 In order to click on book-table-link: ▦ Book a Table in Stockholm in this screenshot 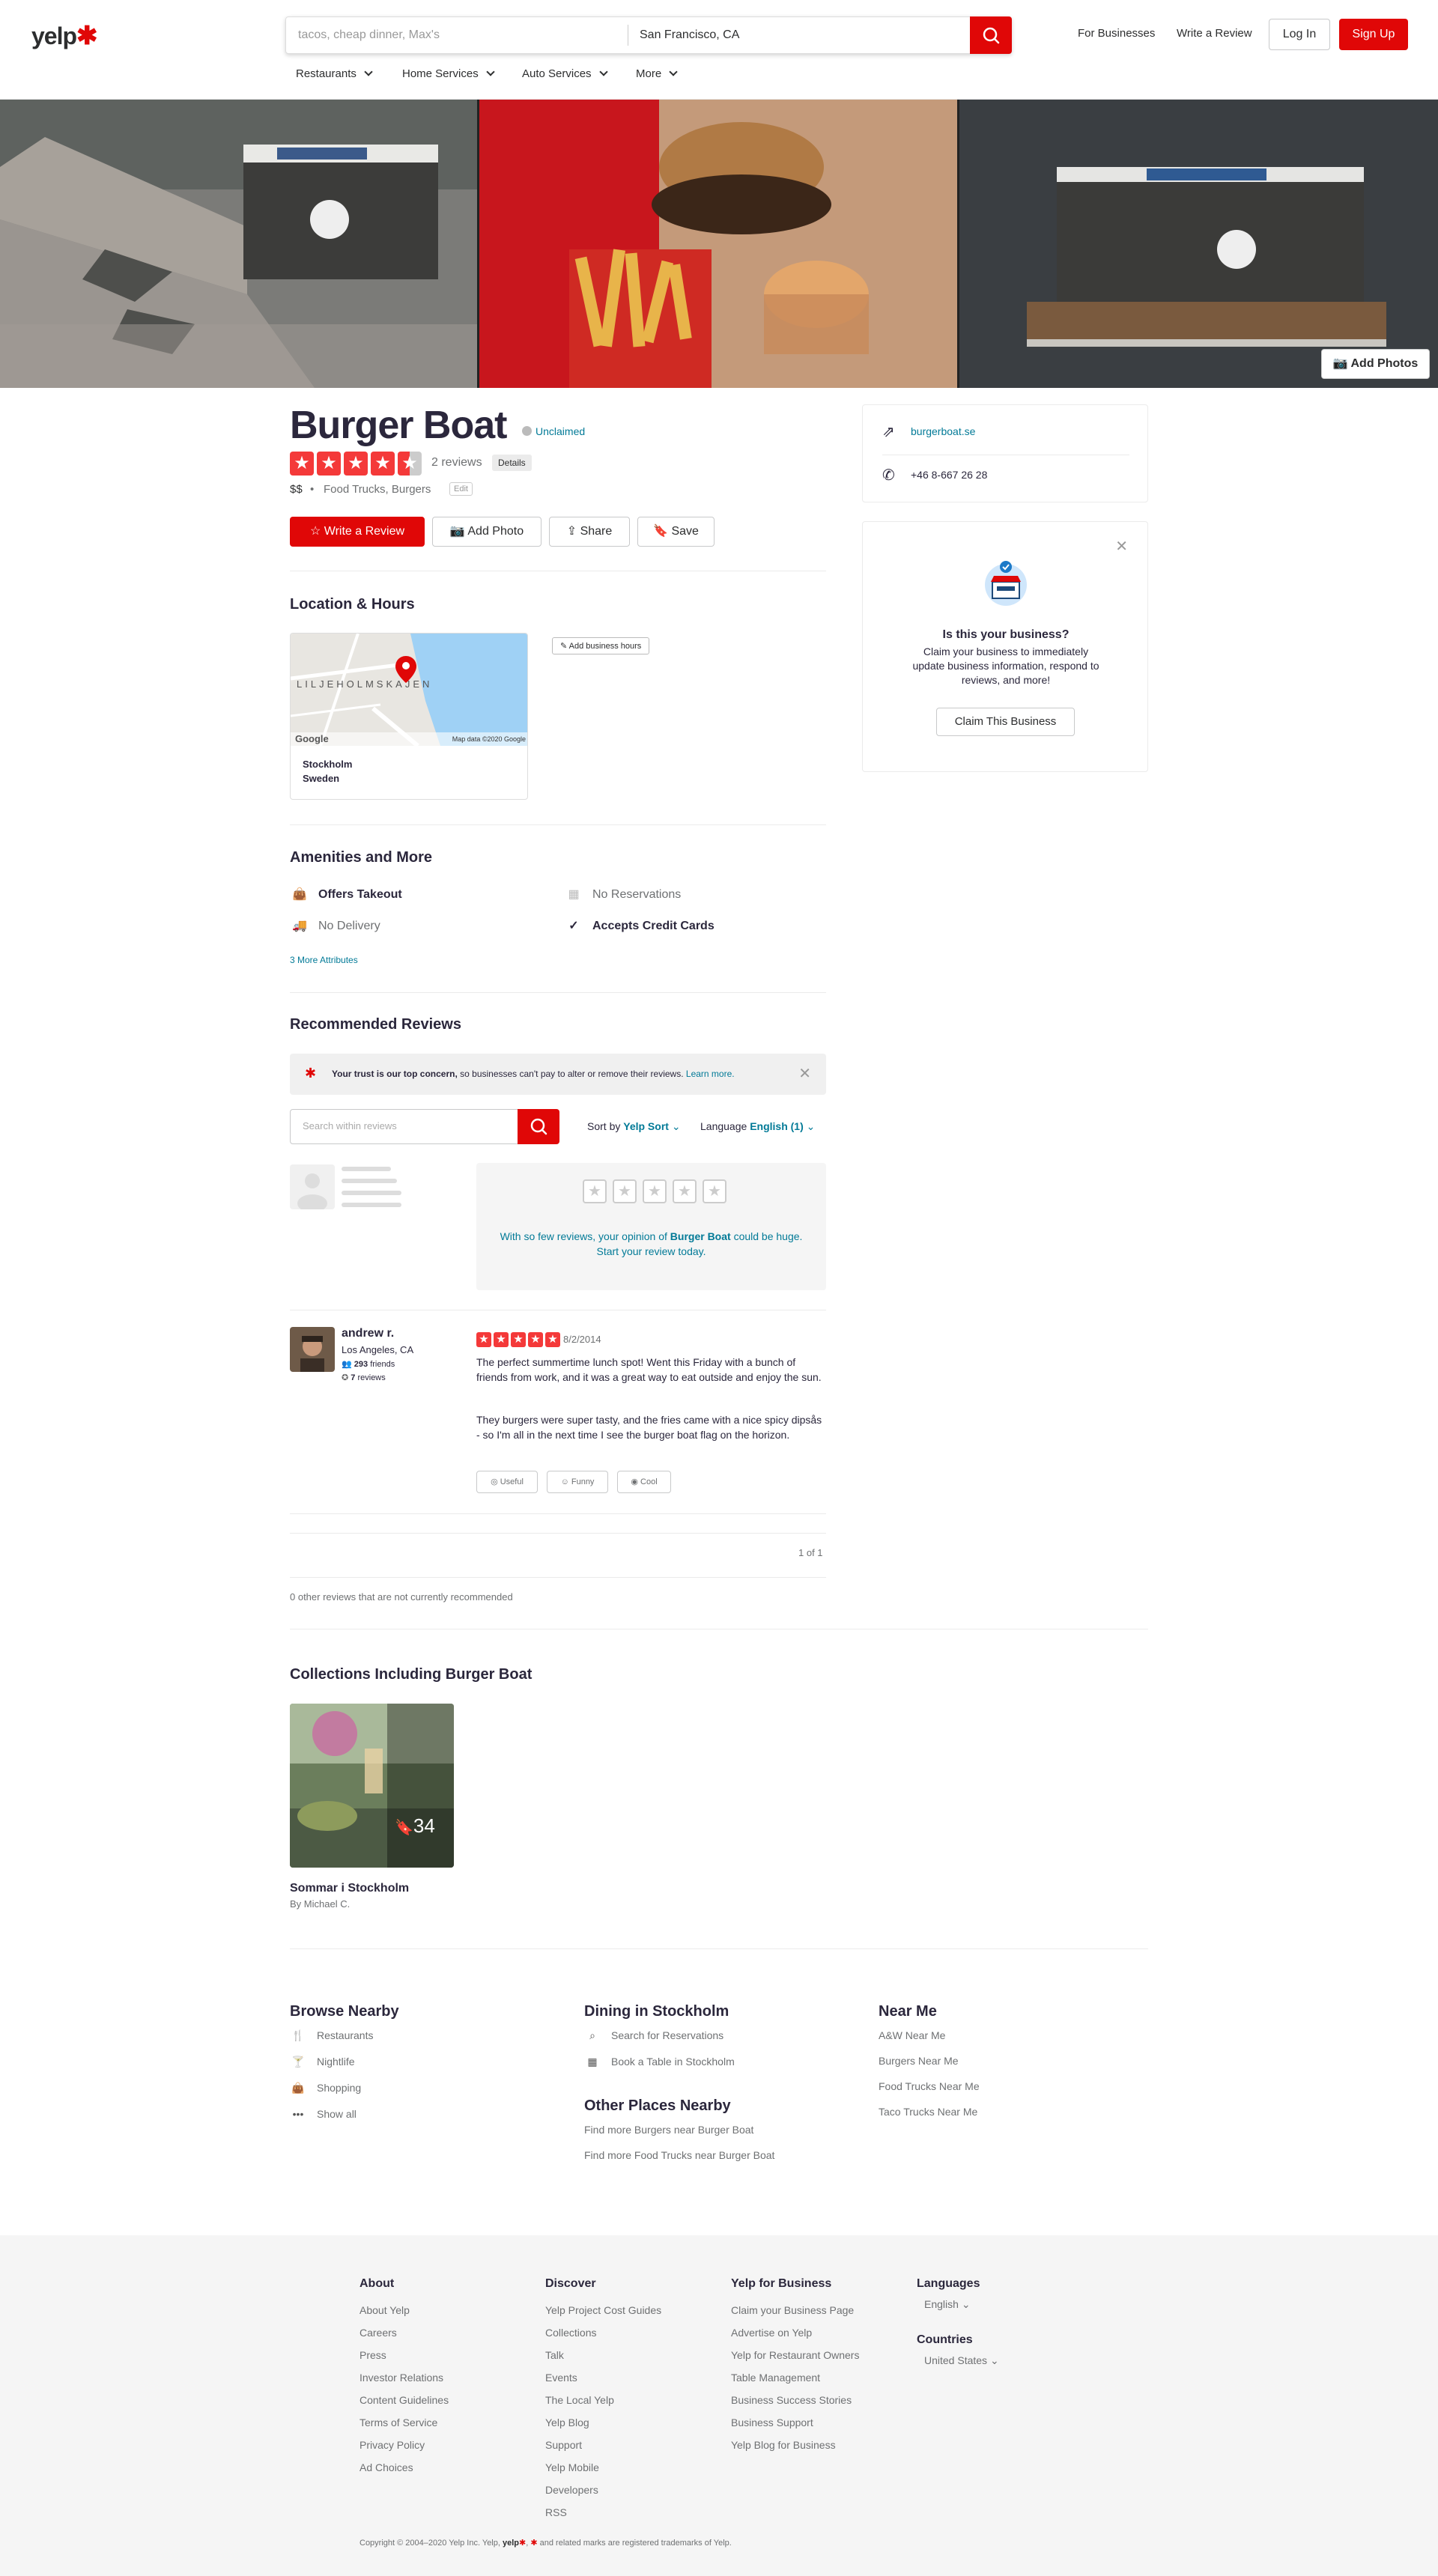, I will do `click(659, 2062)`.